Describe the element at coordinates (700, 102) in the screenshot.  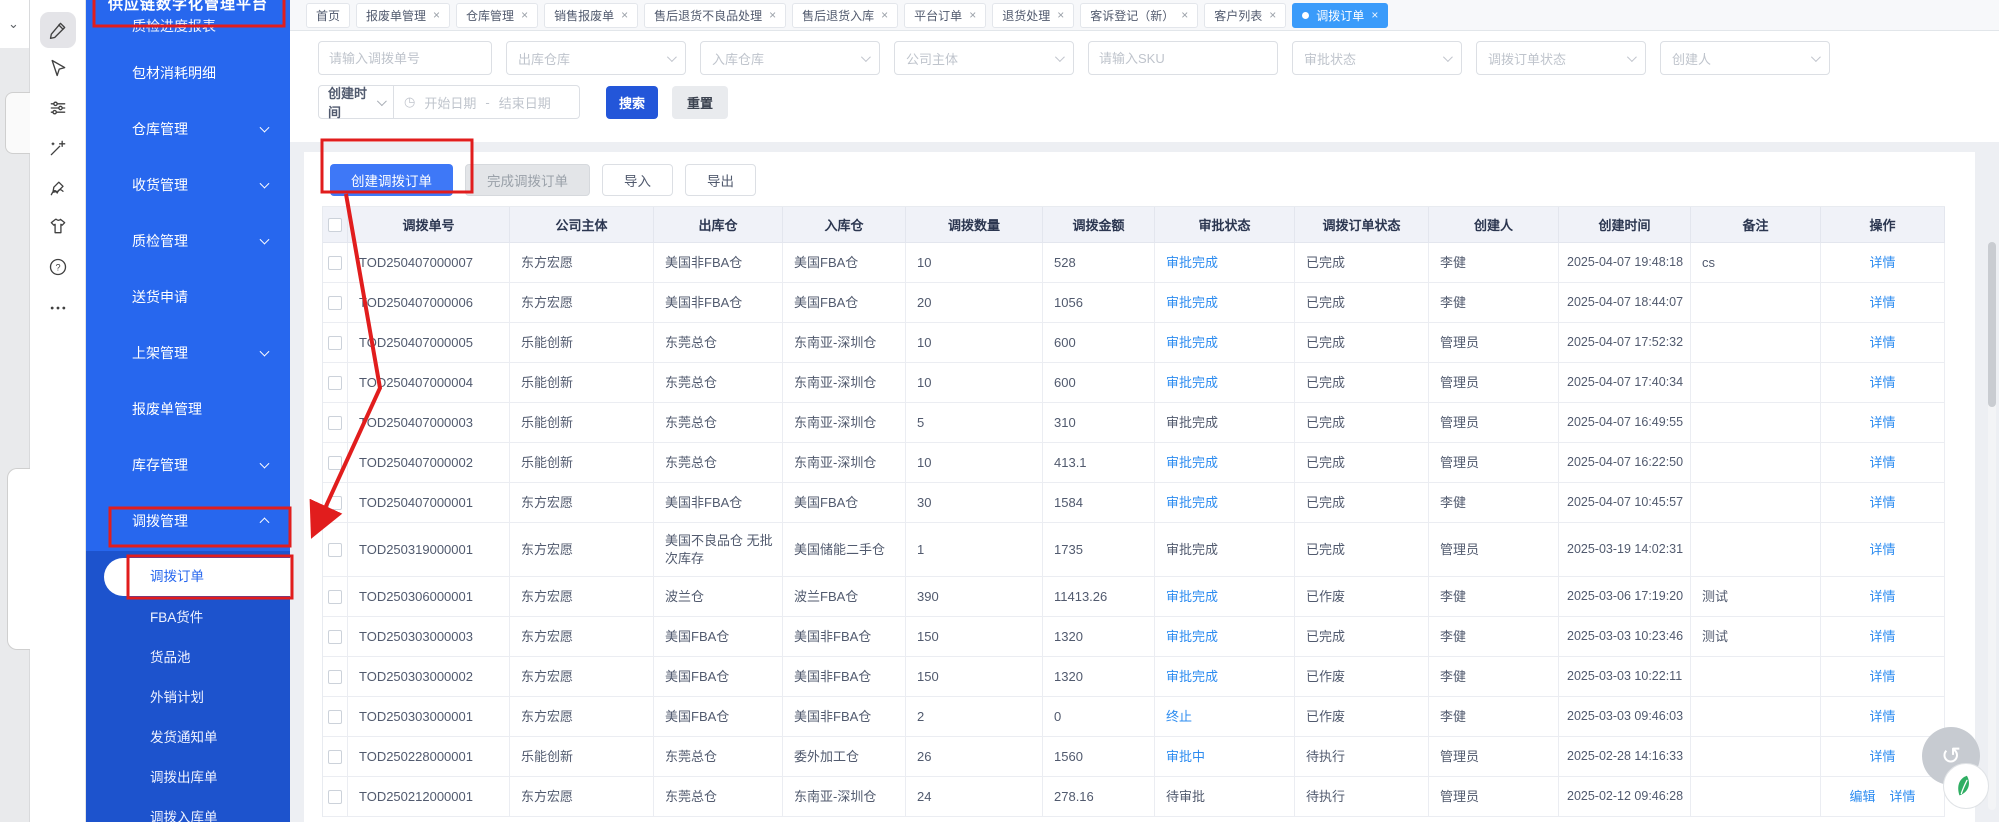
I see `reset-button: 重置` at that location.